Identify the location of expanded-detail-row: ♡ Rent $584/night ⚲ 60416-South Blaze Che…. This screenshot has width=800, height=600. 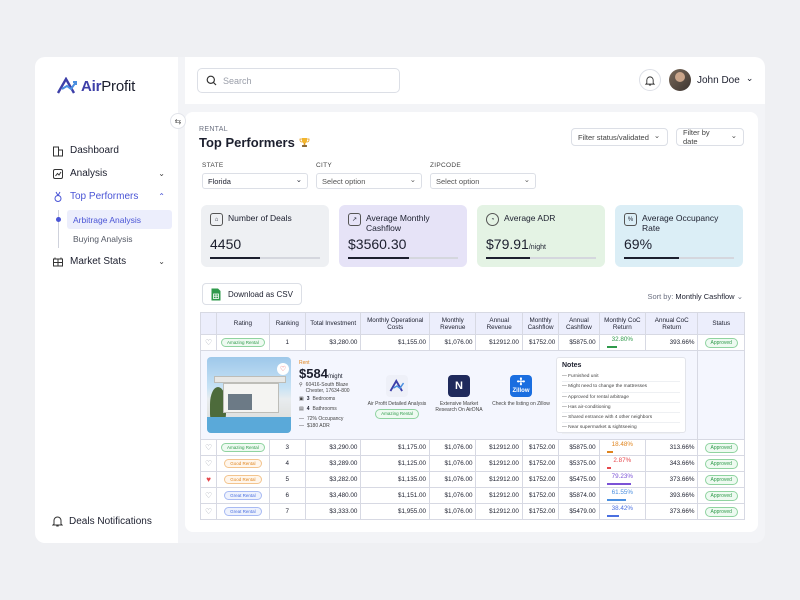
(472, 395).